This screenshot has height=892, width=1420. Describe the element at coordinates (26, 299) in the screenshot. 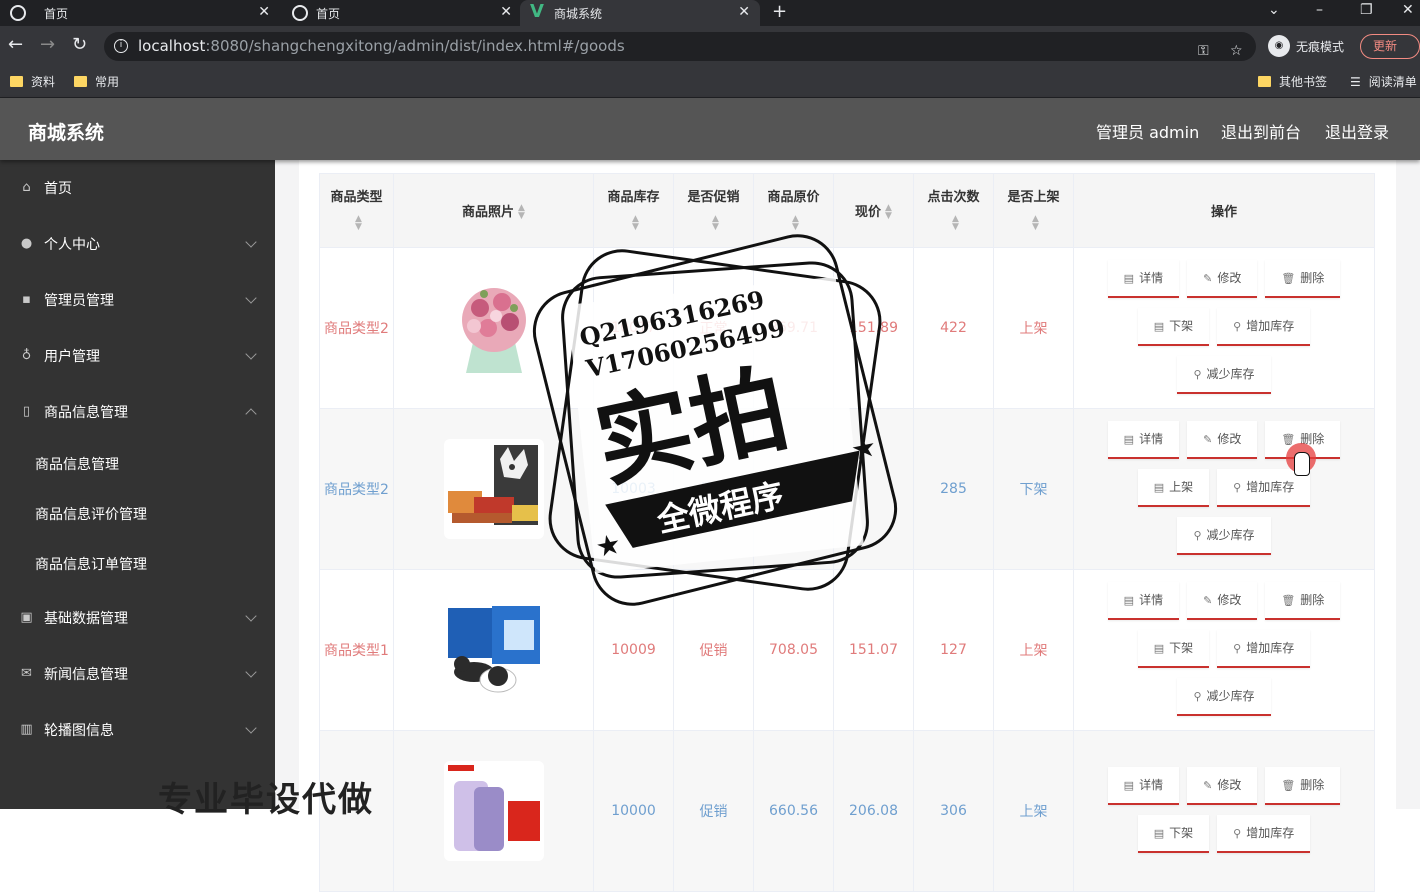

I see `chat-icon: ▪` at that location.